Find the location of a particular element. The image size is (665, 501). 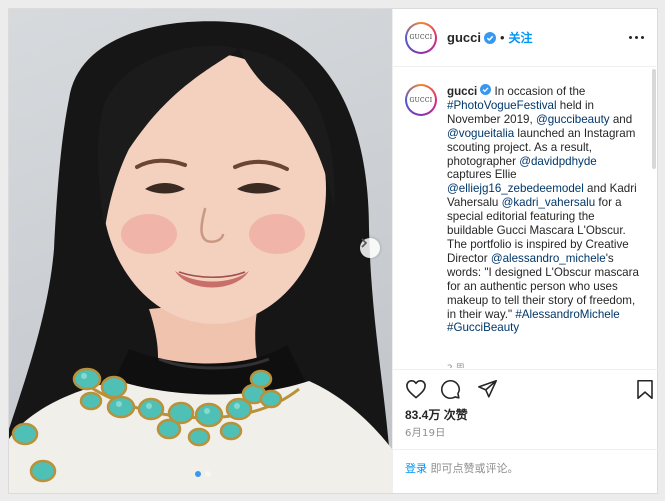

mention-vogueitalia: @vogueitalia is located at coordinates (480, 133).